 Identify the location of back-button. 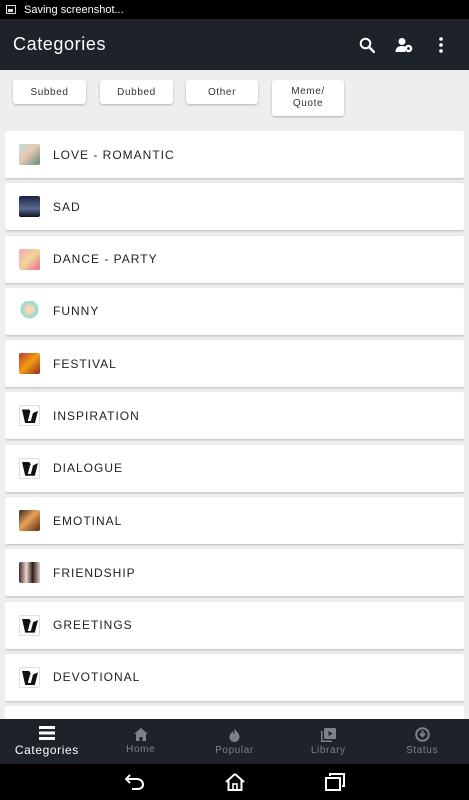
(135, 782).